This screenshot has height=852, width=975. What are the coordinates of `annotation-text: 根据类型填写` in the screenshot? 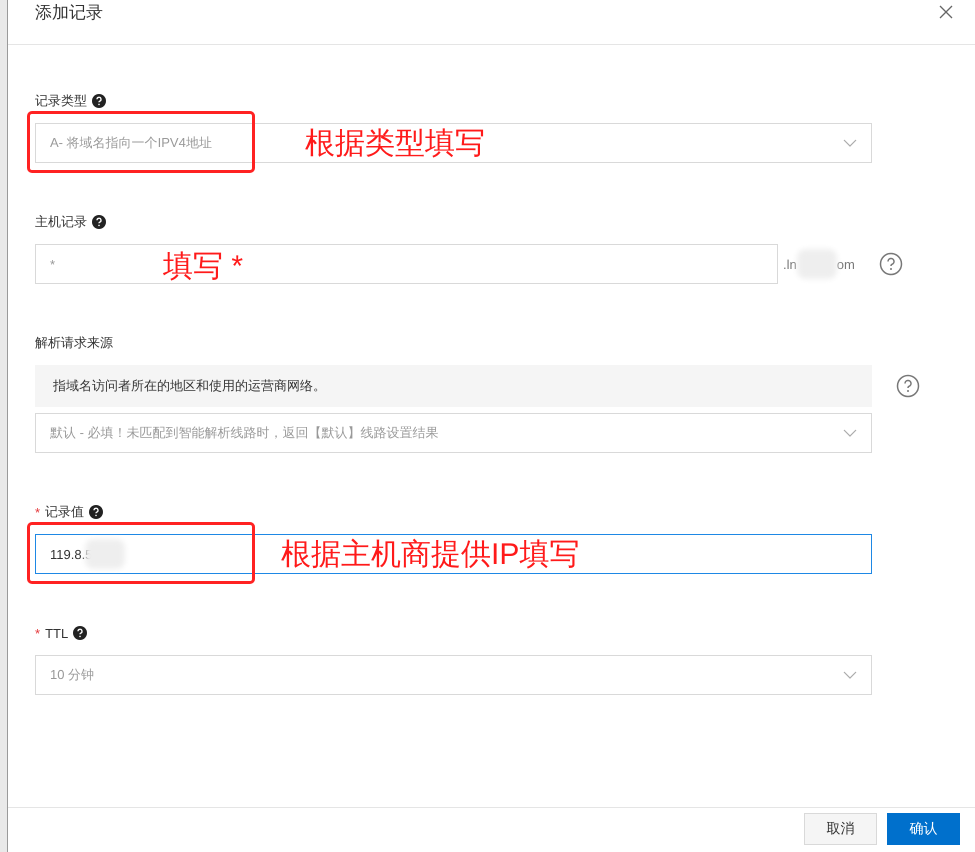 It's located at (395, 144).